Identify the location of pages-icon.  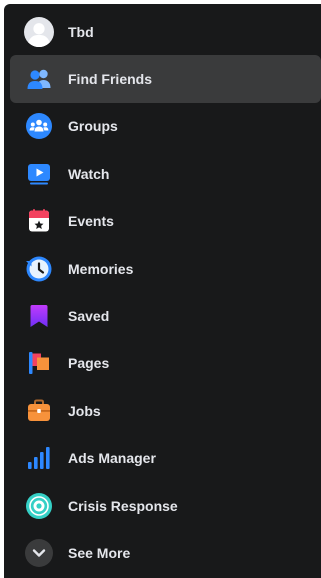
(39, 363).